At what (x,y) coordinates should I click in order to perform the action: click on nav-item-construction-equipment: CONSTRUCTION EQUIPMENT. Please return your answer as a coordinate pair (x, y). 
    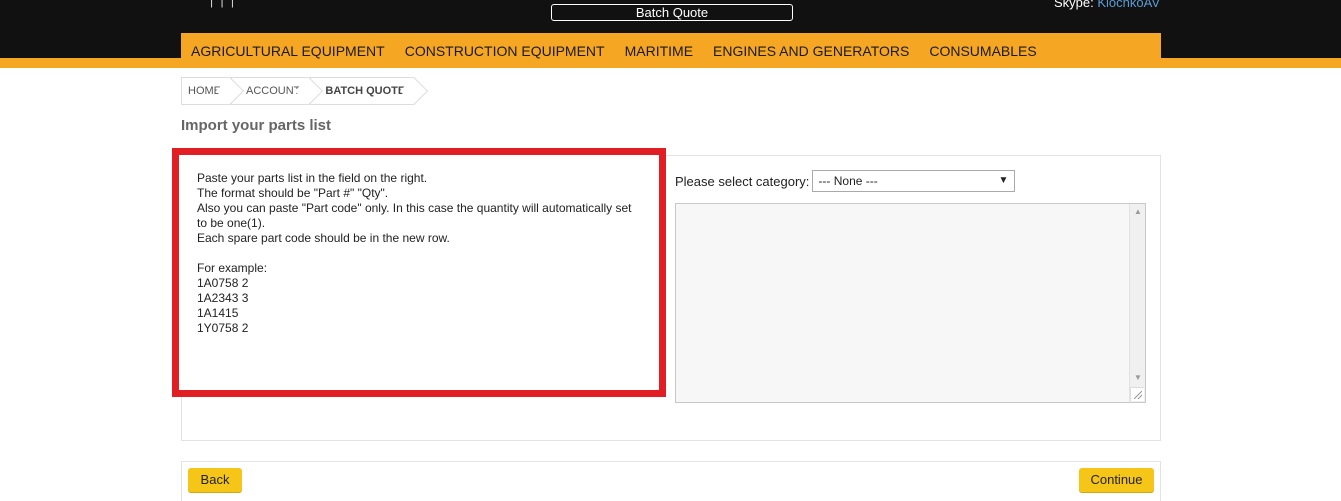
    Looking at the image, I should click on (505, 51).